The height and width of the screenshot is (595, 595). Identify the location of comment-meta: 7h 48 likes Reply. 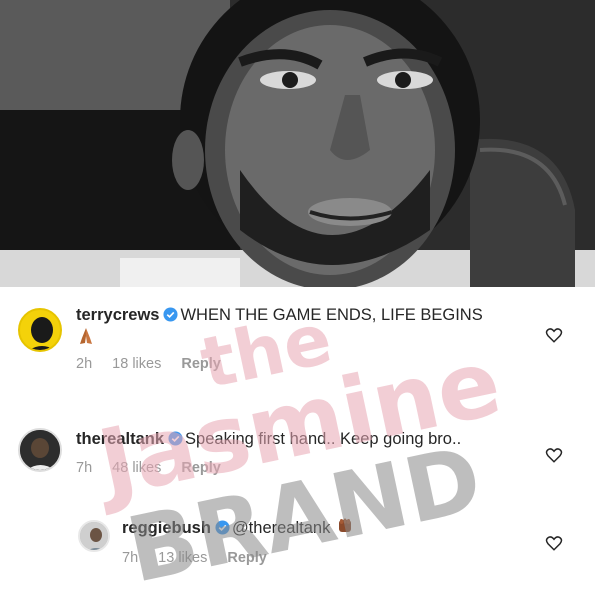
(156, 468).